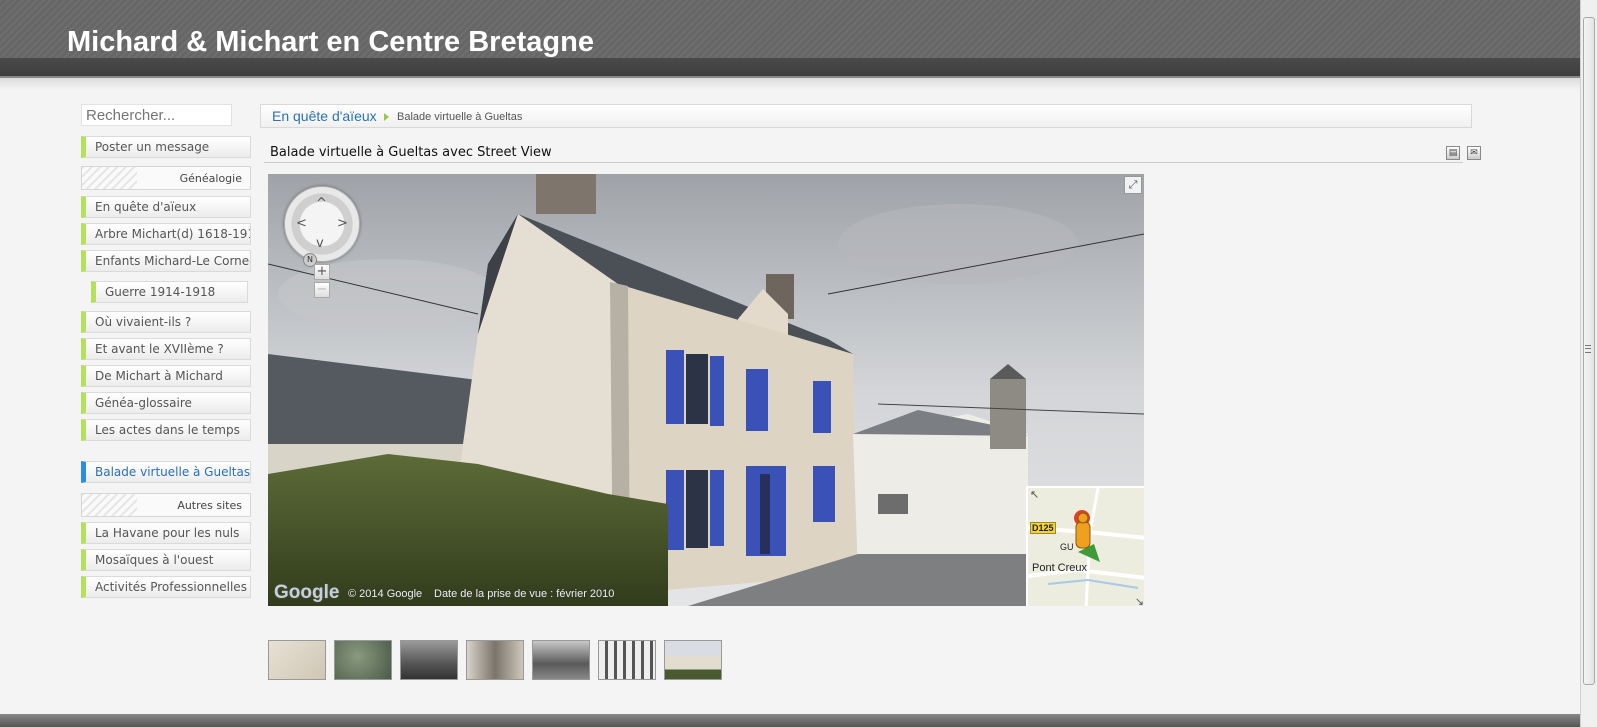 The height and width of the screenshot is (727, 1597). What do you see at coordinates (166, 505) in the screenshot?
I see `sidebar-section-autres-sites: Autres sites` at bounding box center [166, 505].